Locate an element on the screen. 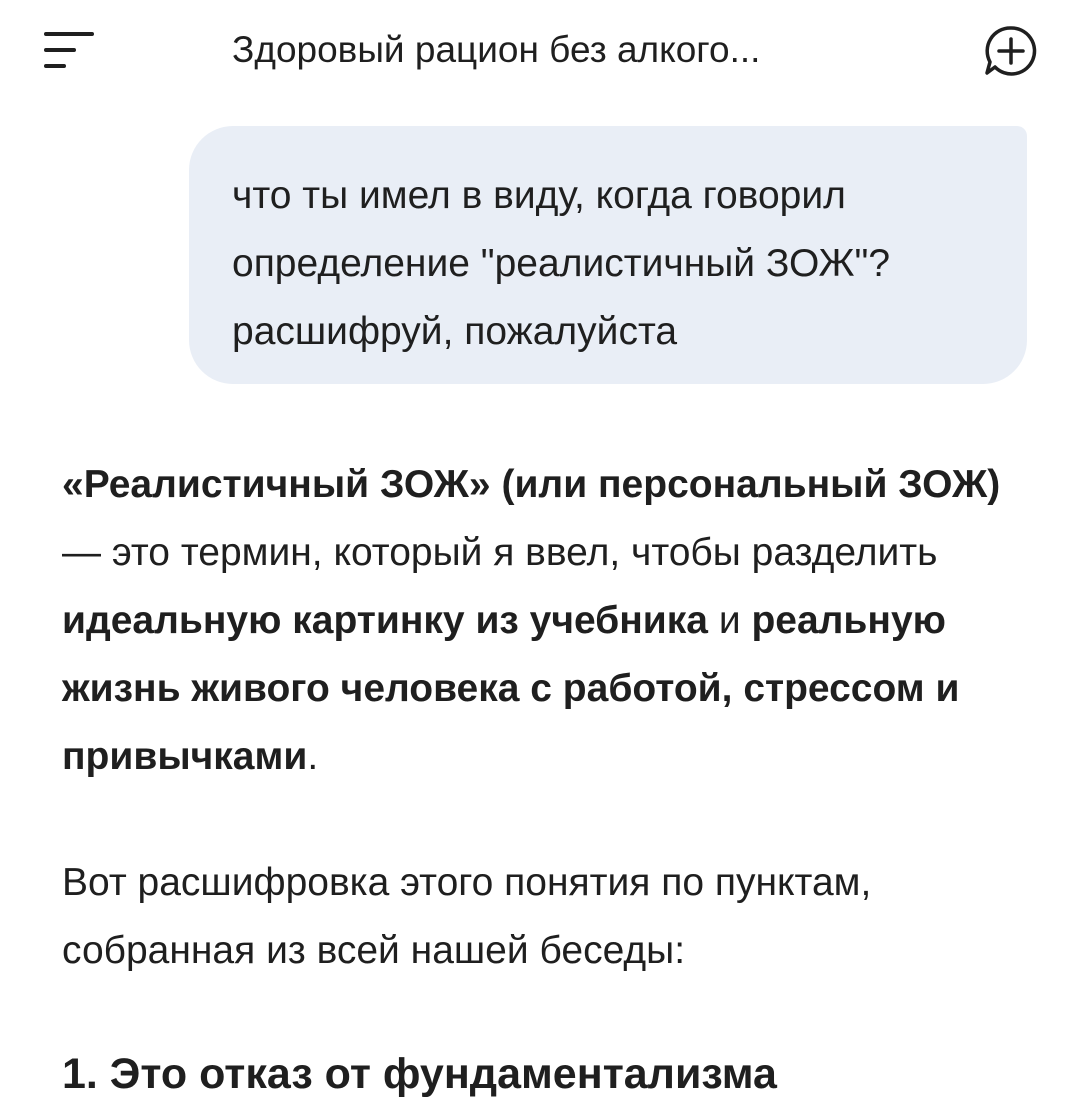 This screenshot has width=1080, height=1115. menu-icon is located at coordinates (69, 50).